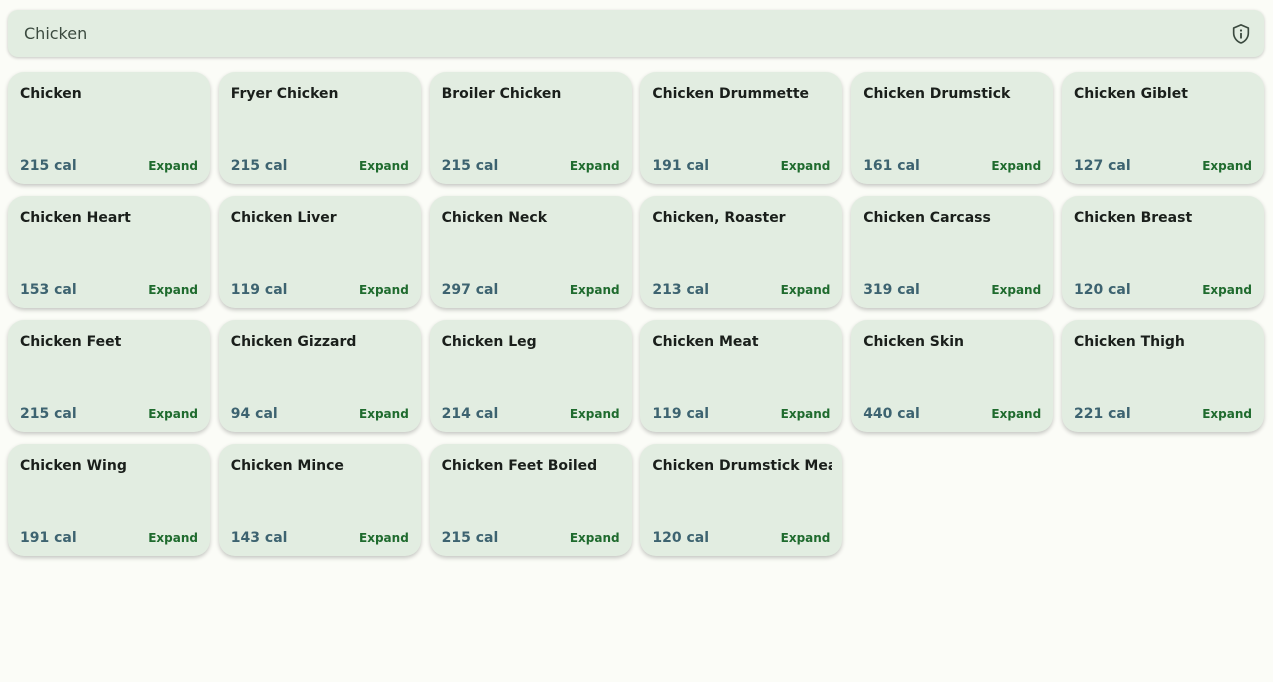  Describe the element at coordinates (530, 500) in the screenshot. I see `food-card: Chicken Feet Boiled 215 cal Expand` at that location.